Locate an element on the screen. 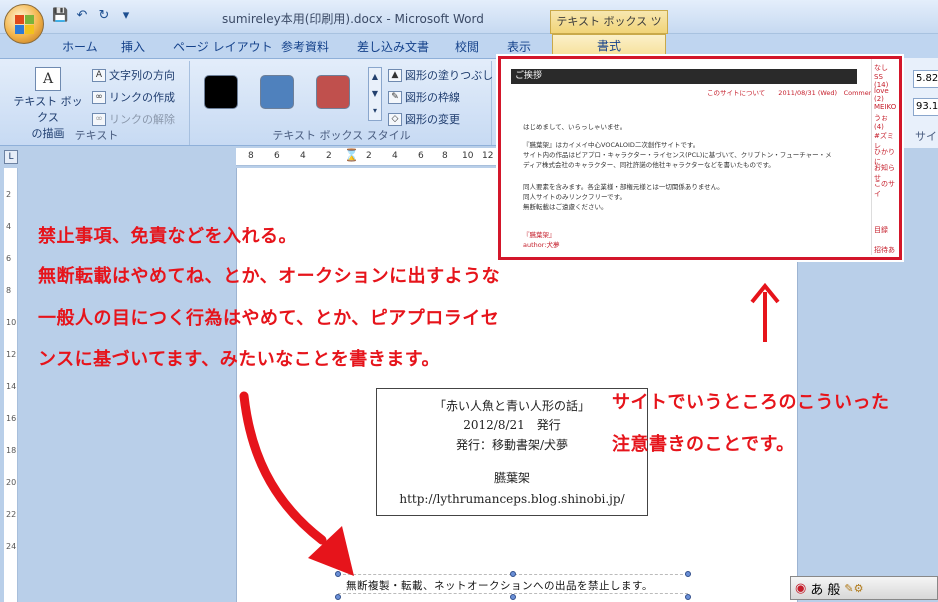 This screenshot has height=602, width=938. shape-fill-label: 図形の塗りつぶし is located at coordinates (449, 75).